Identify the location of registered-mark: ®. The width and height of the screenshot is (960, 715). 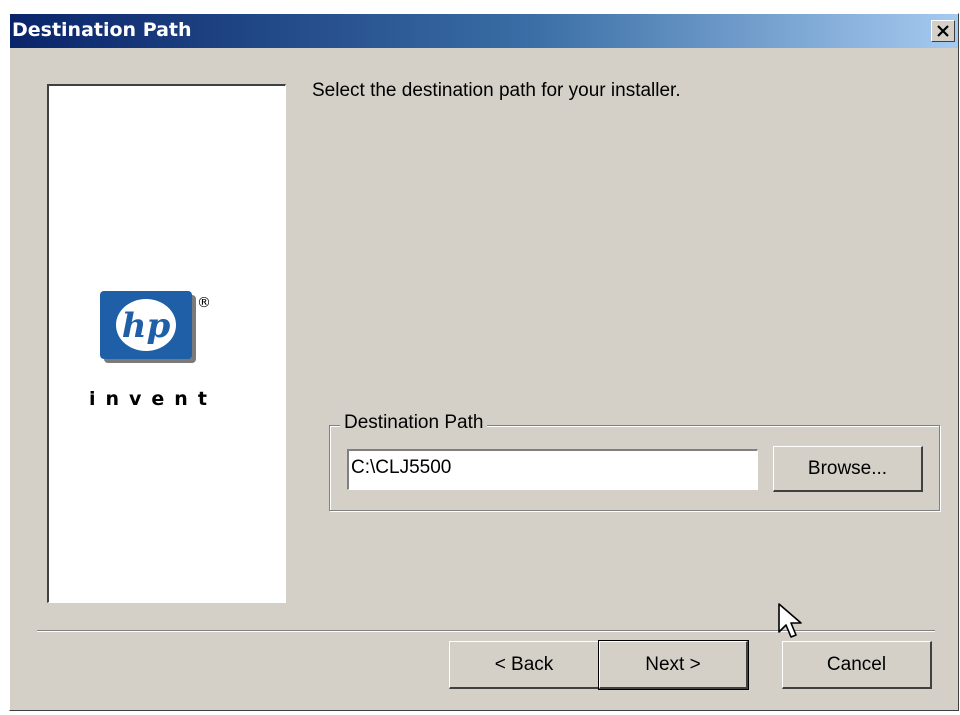
(204, 303).